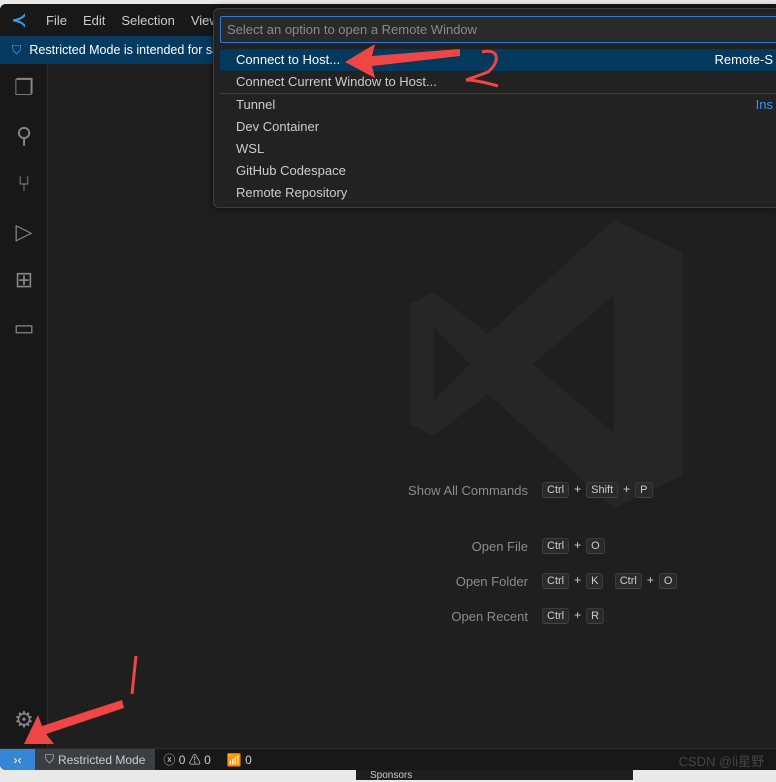  What do you see at coordinates (546, 364) in the screenshot?
I see `vscode-watermark-icon` at bounding box center [546, 364].